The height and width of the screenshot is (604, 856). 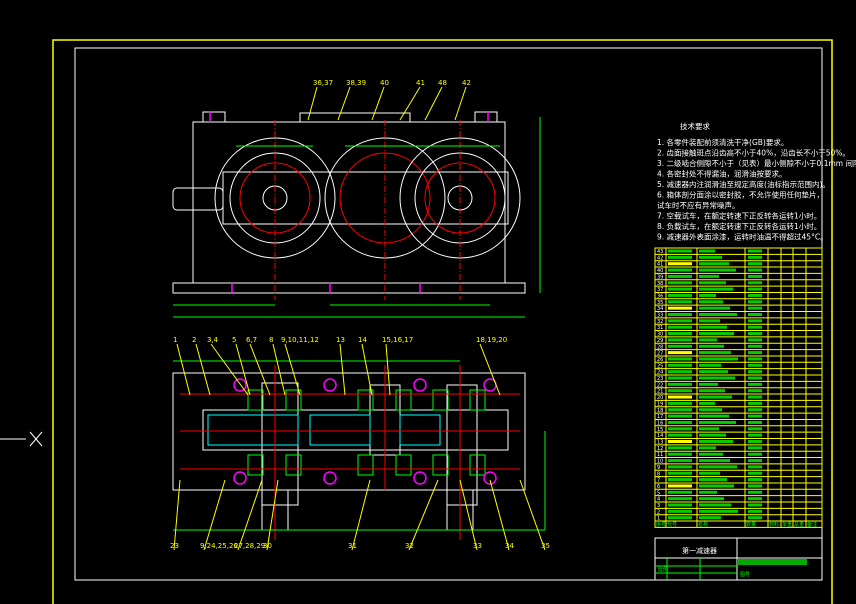 I want to click on parts-header-cell: 备注, so click(x=812, y=524).